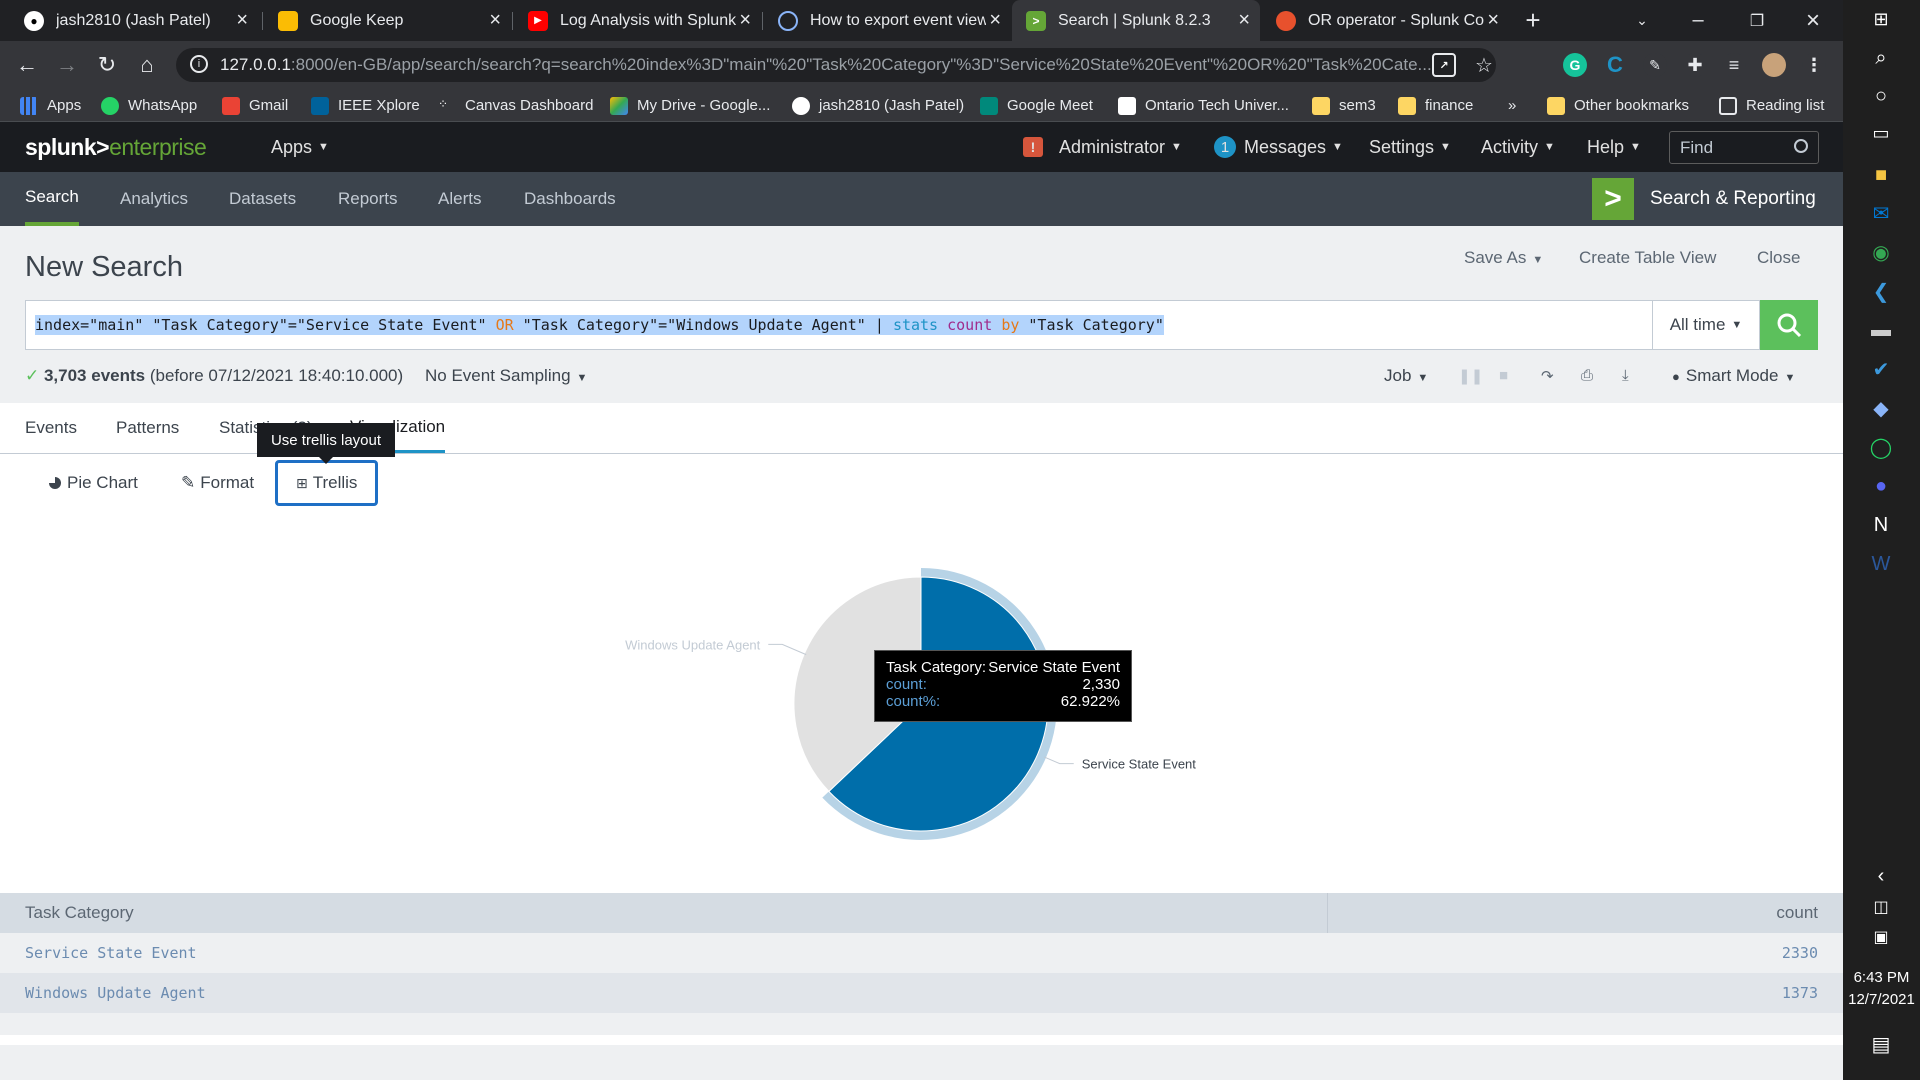 The image size is (1920, 1080). I want to click on bookmark-label: Google Meet, so click(1050, 105).